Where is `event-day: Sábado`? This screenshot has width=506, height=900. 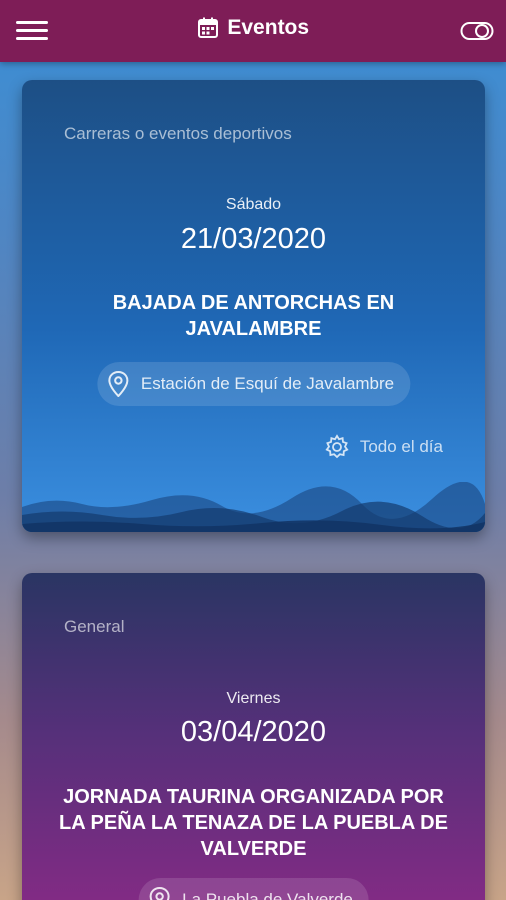 event-day: Sábado is located at coordinates (253, 204).